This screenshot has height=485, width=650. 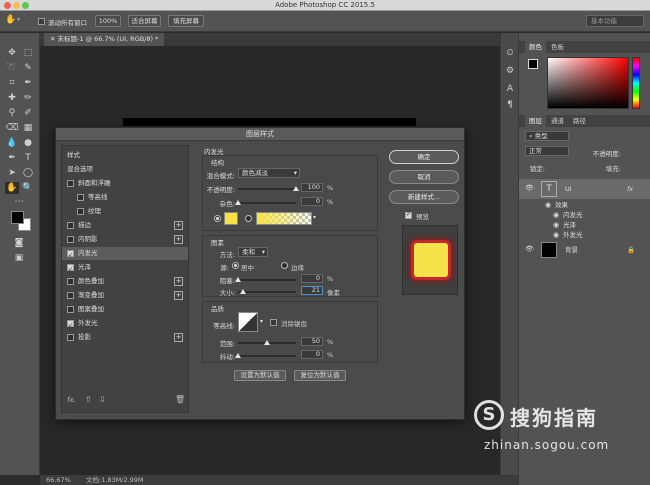 What do you see at coordinates (235, 265) in the screenshot?
I see `source-center-radio` at bounding box center [235, 265].